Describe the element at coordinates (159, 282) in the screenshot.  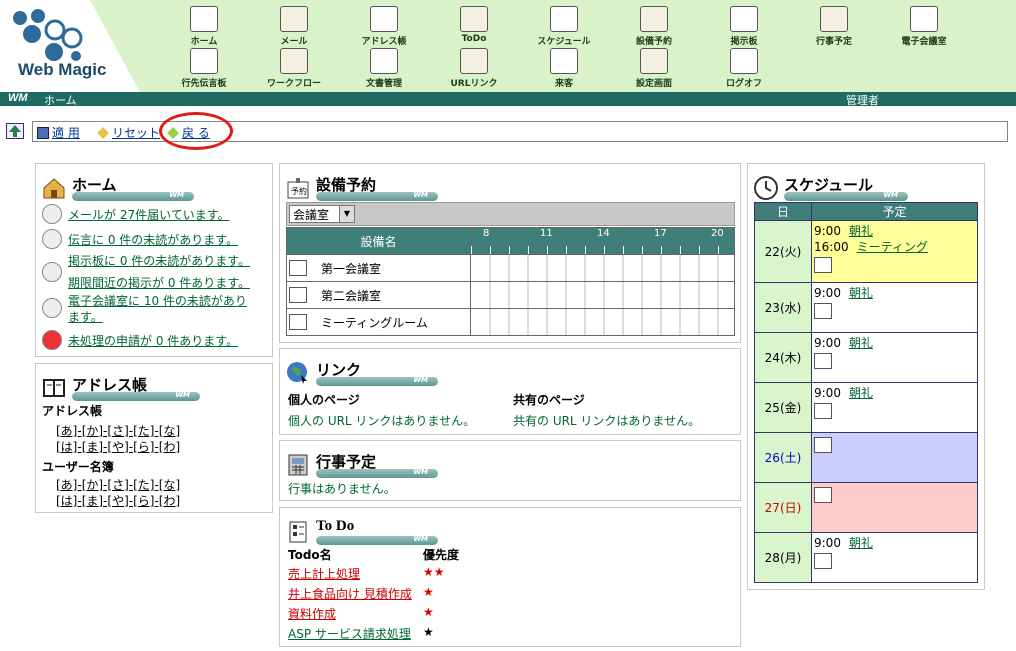
I see `home-board-due-link: 期限間近の掲示が 0 件あります。` at that location.